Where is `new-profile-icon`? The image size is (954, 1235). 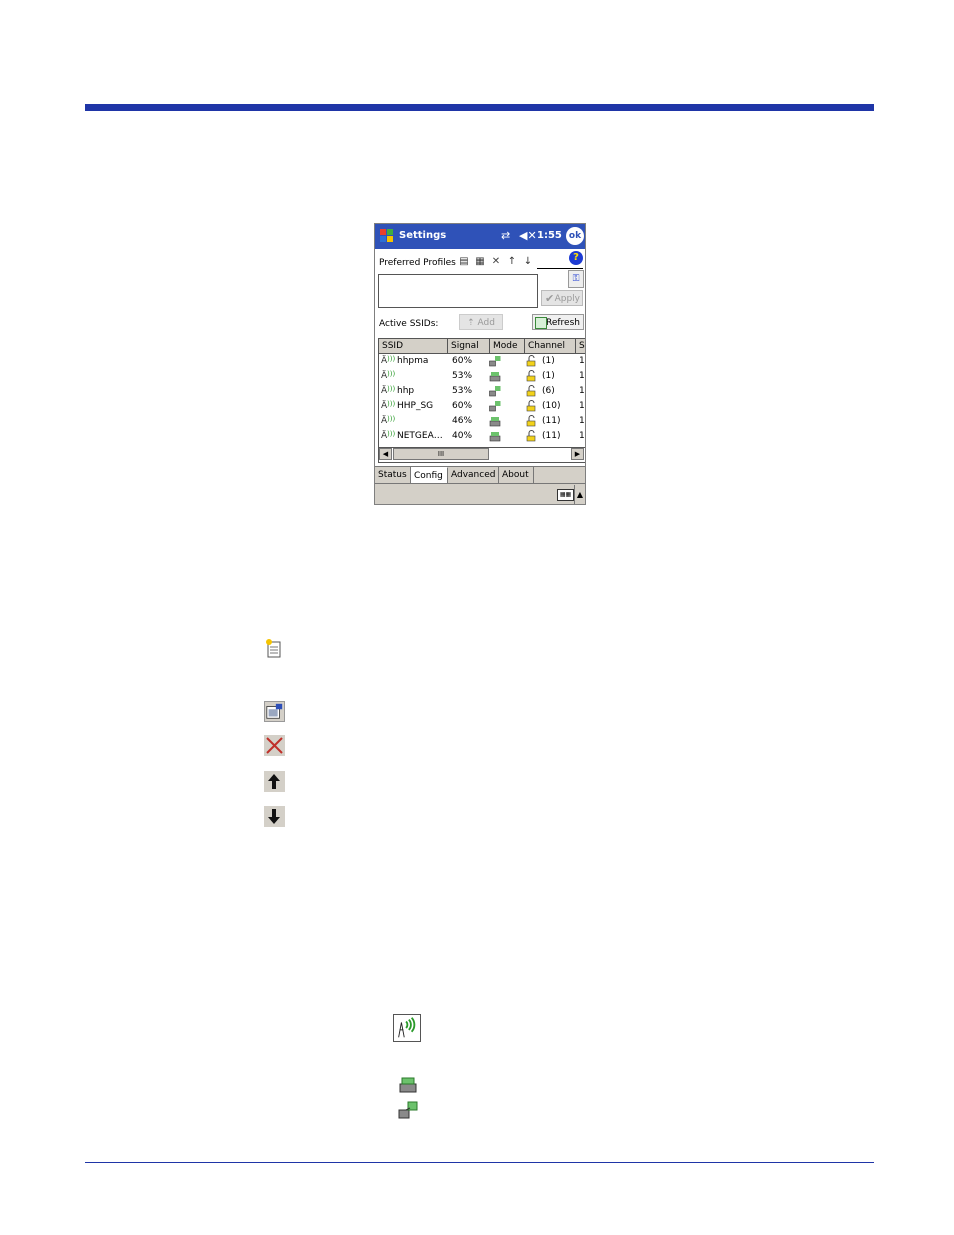
new-profile-icon is located at coordinates (273, 648).